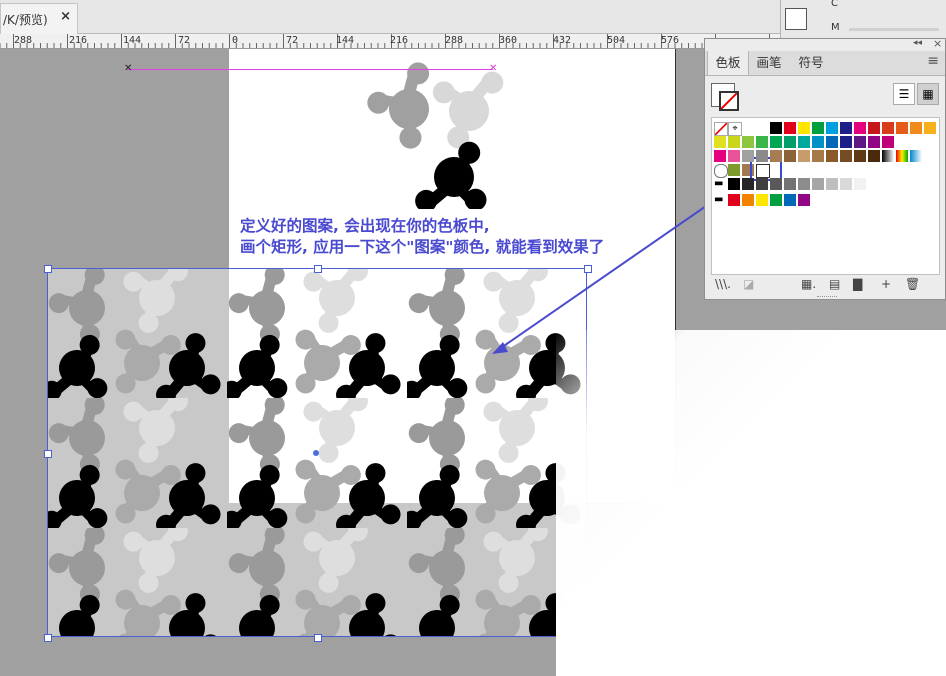 The width and height of the screenshot is (946, 676). What do you see at coordinates (588, 269) in the screenshot?
I see `resize-handle-top-right` at bounding box center [588, 269].